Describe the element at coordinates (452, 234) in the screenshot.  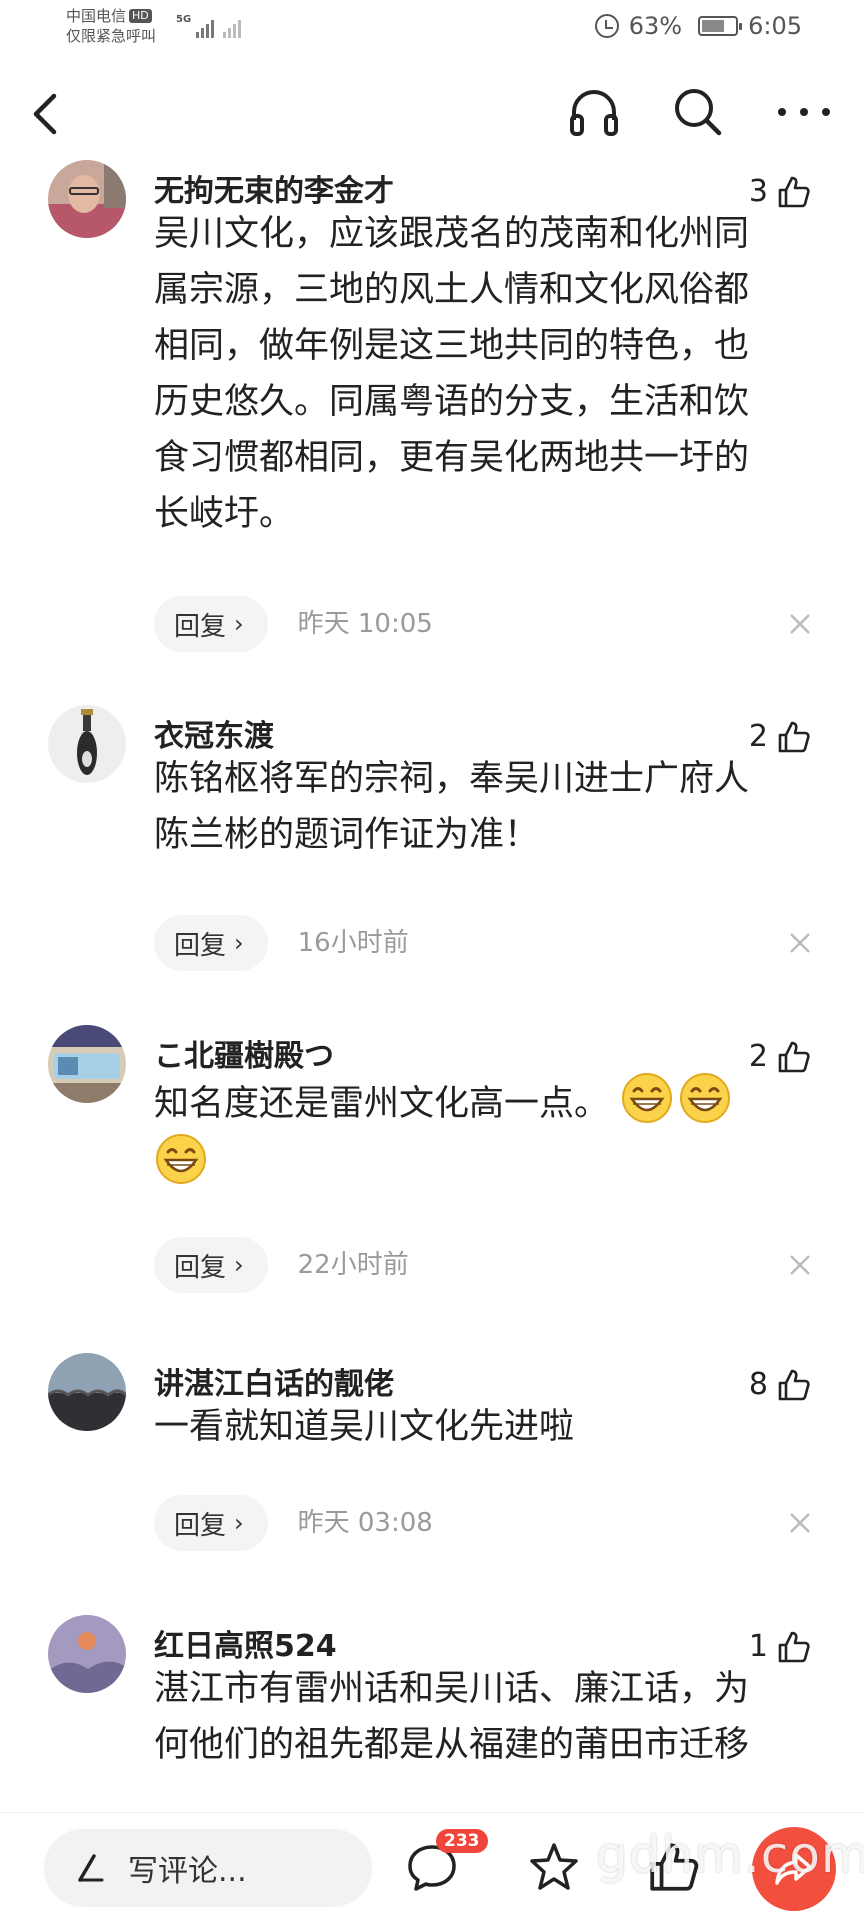
I see `comment-line: 吴川文化，应该跟茂名的茂南和化州同` at that location.